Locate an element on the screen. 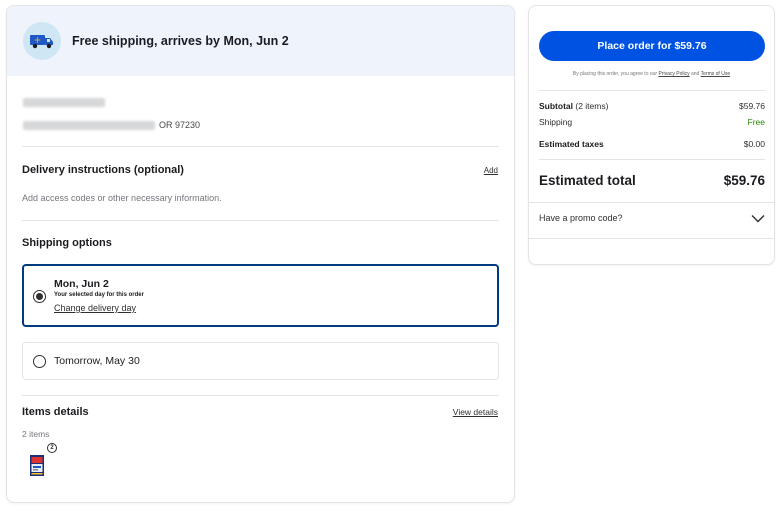 The width and height of the screenshot is (780, 511). promo-code-label: Have a promo code? is located at coordinates (581, 218).